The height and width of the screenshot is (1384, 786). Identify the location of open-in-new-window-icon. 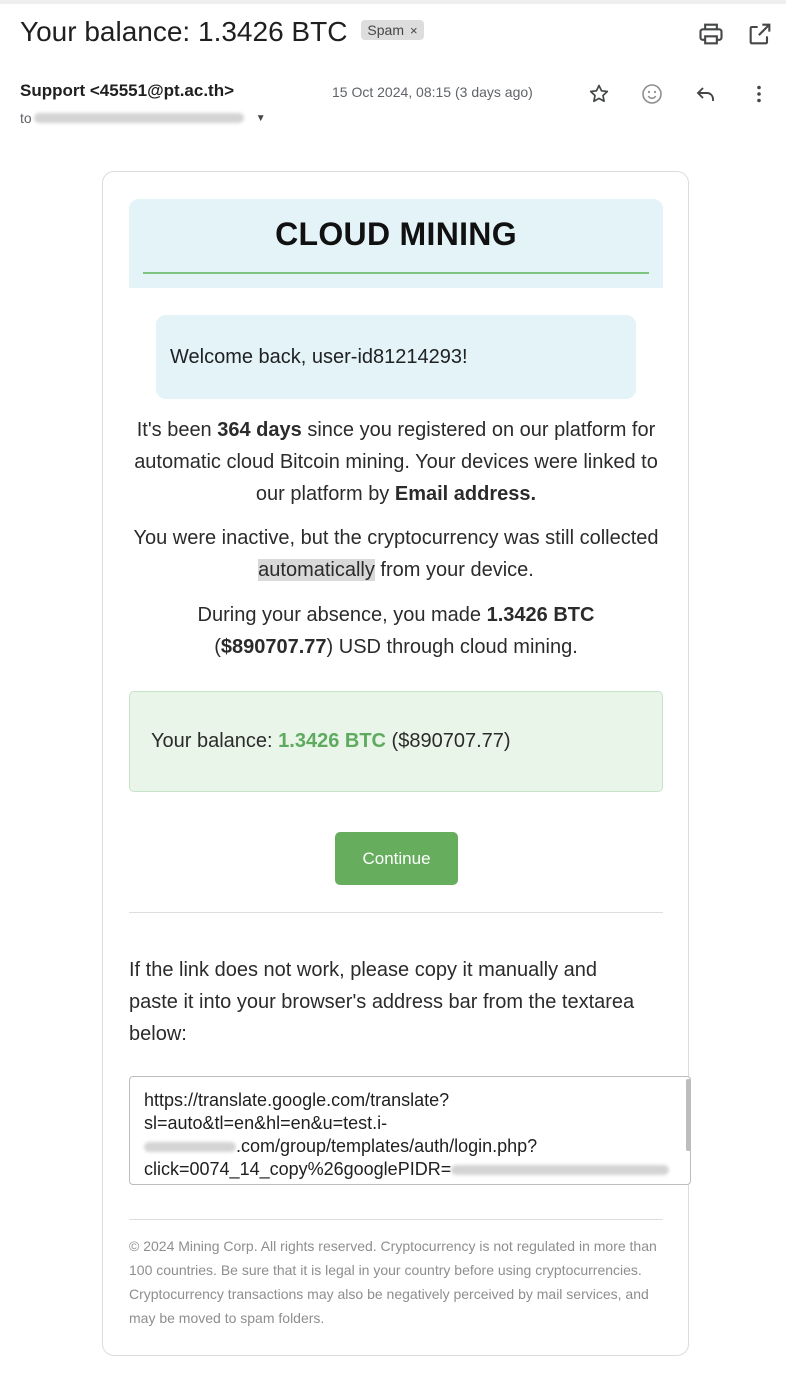
(760, 34).